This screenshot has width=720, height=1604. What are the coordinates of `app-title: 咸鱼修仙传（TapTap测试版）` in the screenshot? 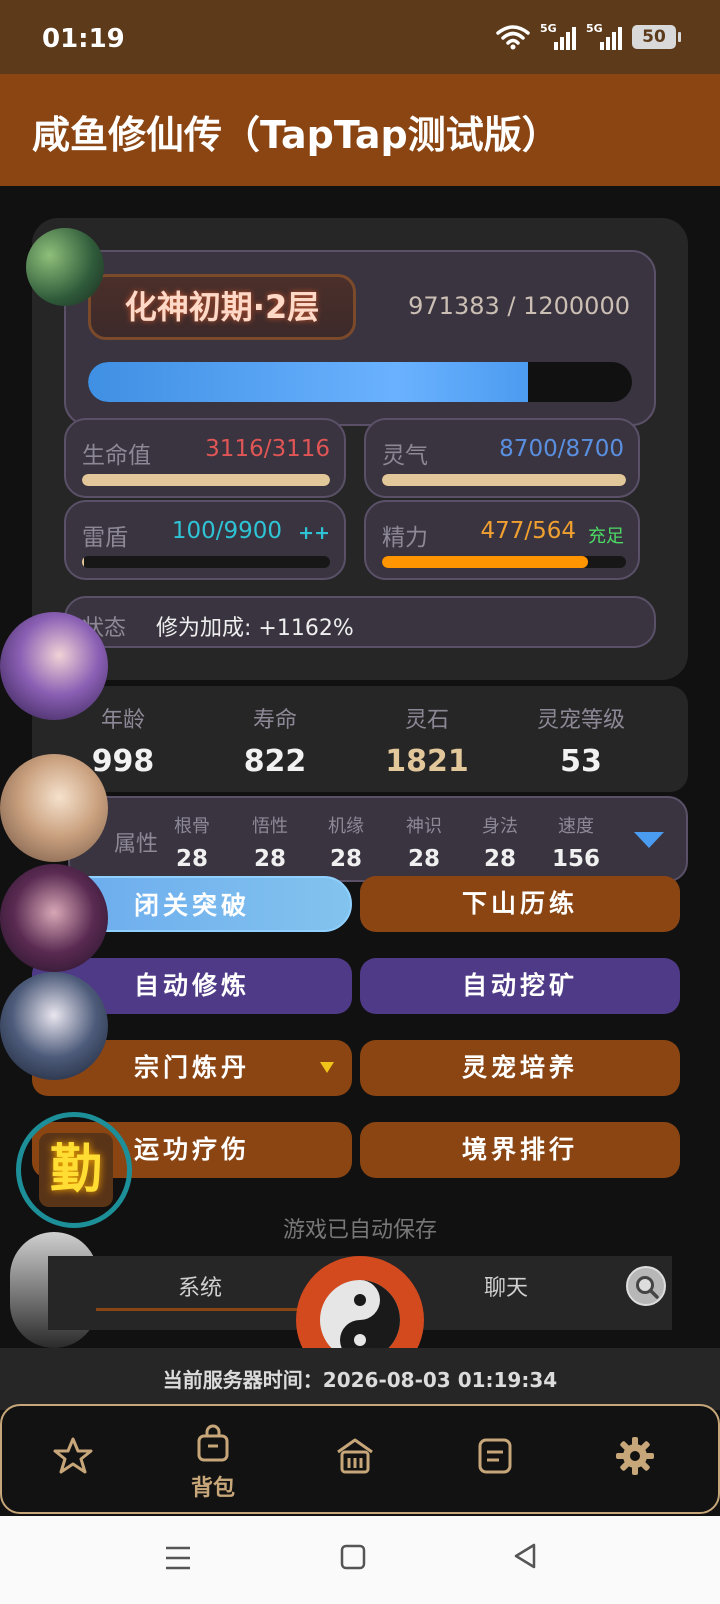 It's located at (296, 135).